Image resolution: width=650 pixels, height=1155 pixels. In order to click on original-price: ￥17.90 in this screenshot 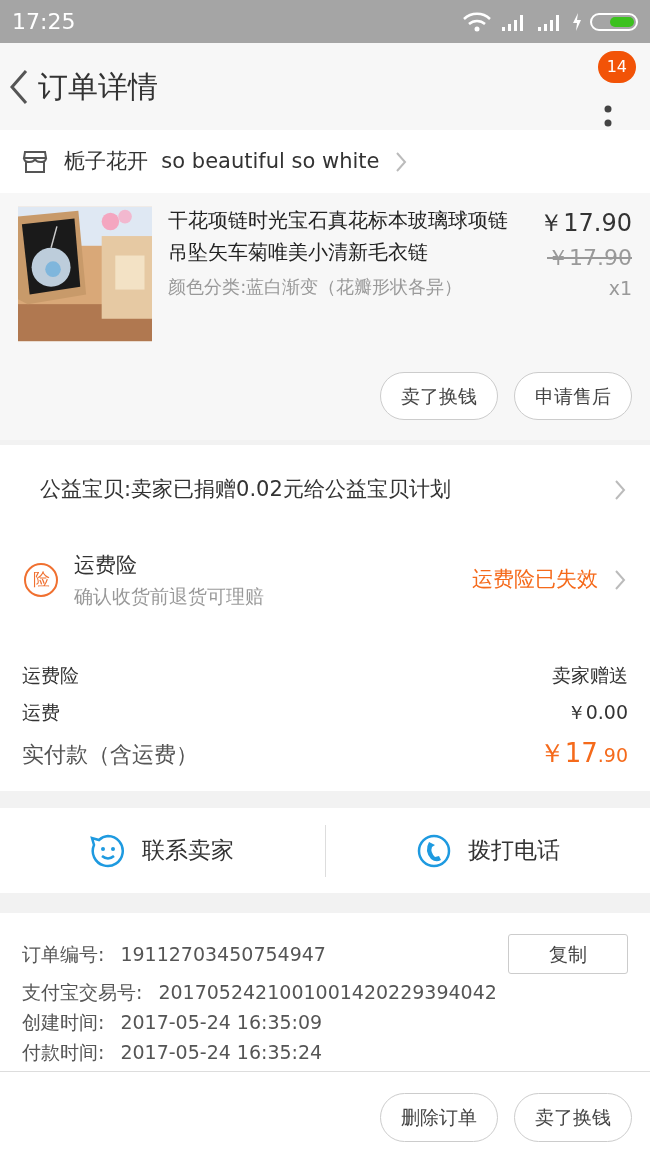, I will do `click(589, 258)`.